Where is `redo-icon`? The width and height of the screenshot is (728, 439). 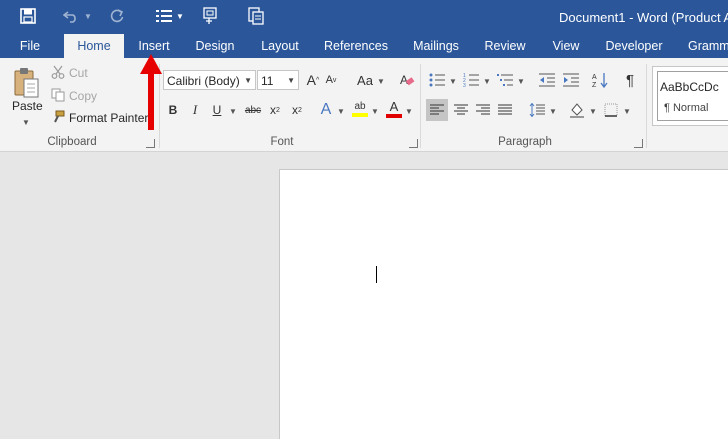 redo-icon is located at coordinates (117, 16).